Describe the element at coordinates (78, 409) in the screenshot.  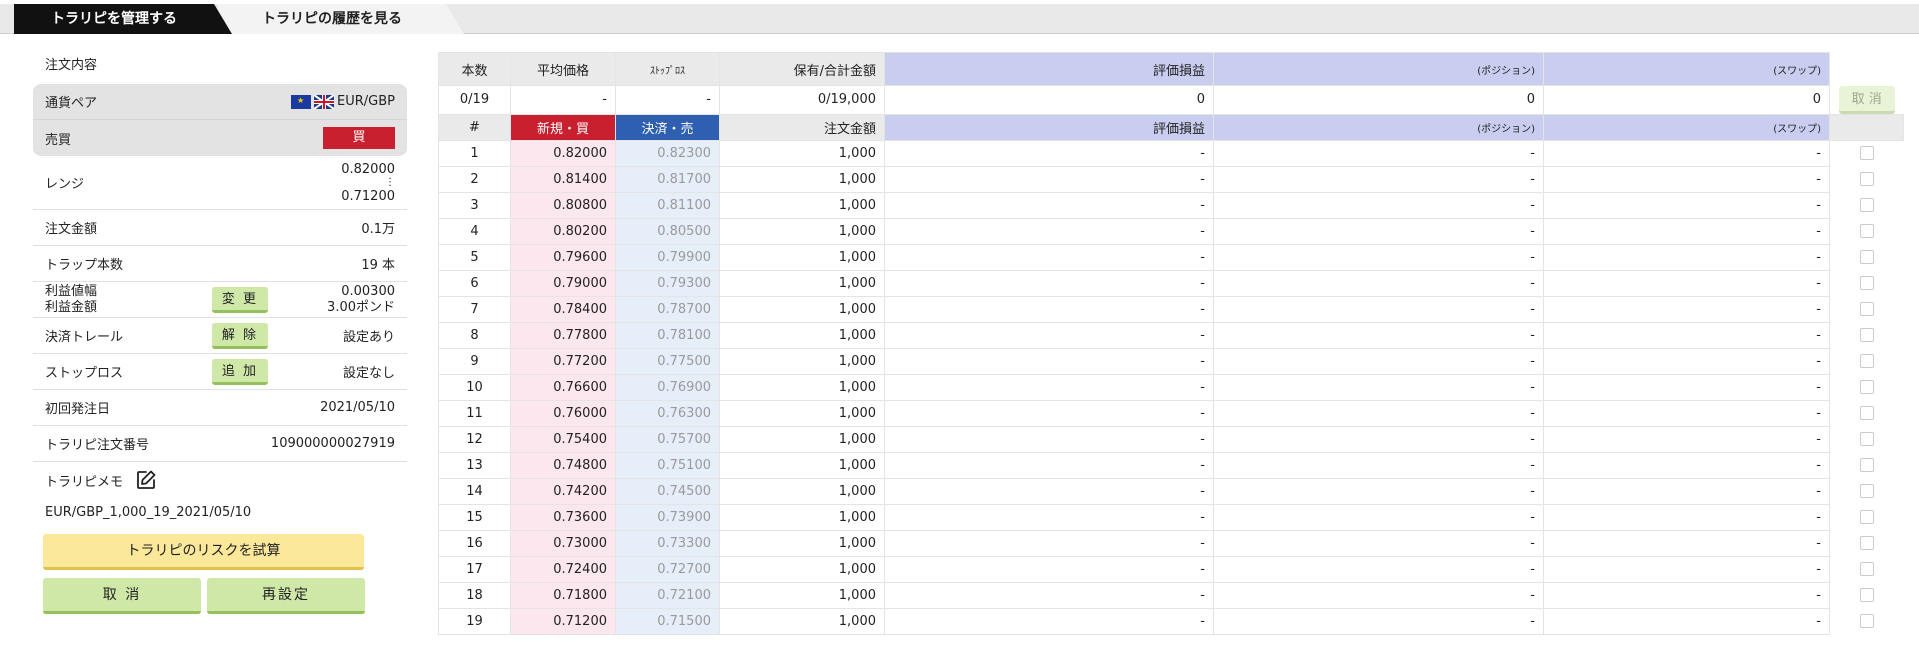
I see `first-date-label: 初回発注日` at that location.